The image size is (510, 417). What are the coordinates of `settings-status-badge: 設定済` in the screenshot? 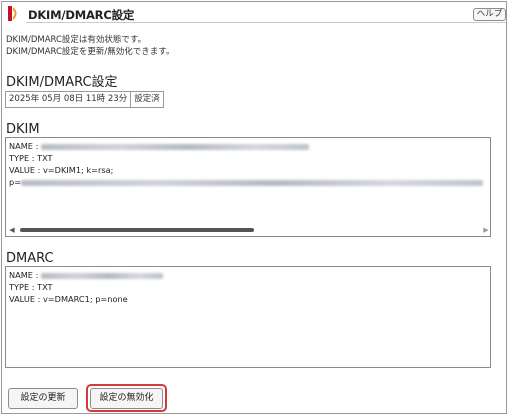 It's located at (146, 99).